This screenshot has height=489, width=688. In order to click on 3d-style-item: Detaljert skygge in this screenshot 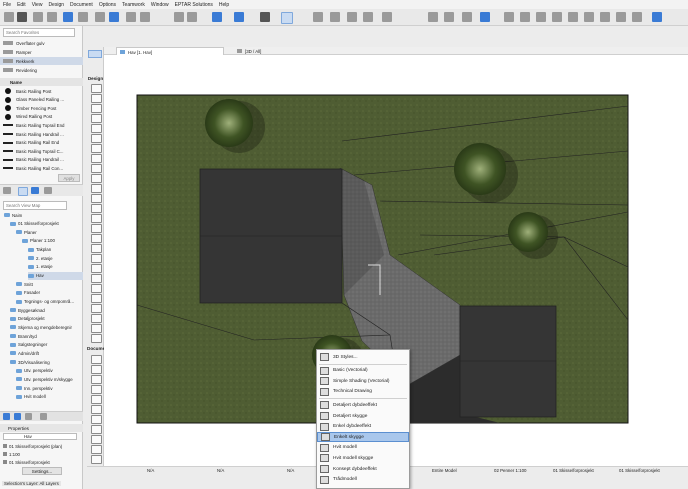, I will do `click(363, 416)`.